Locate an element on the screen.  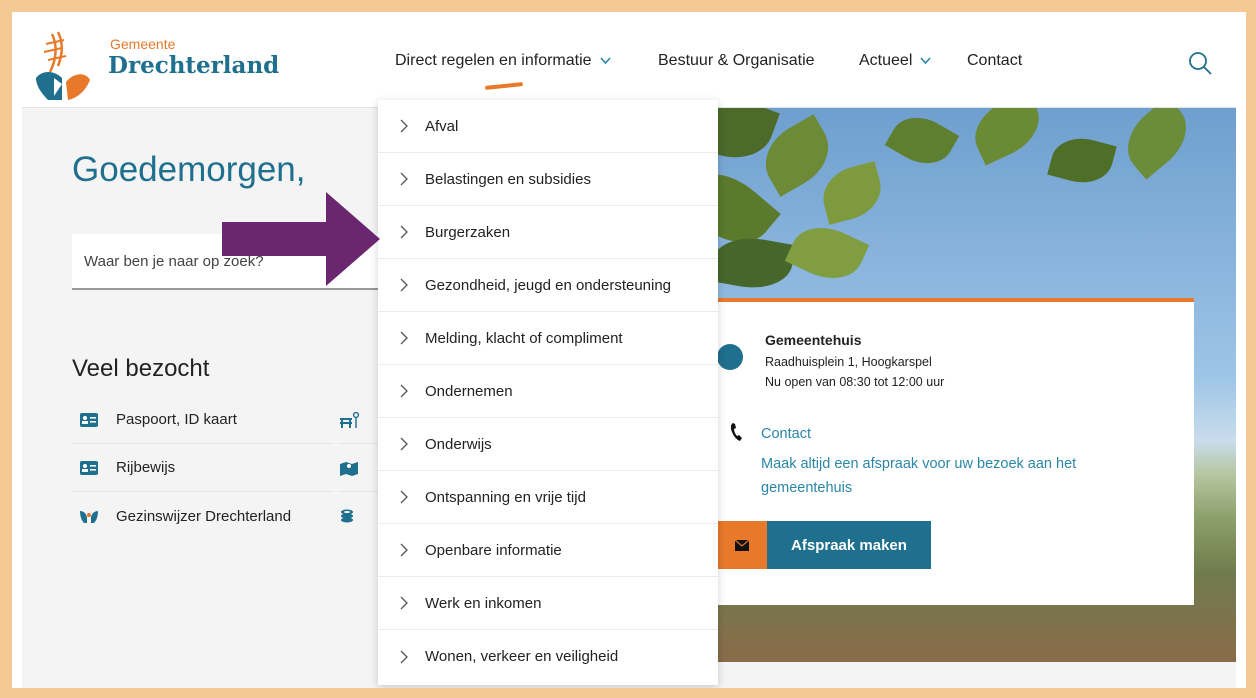
veel-bezocht-heading: Veel bezocht is located at coordinates (141, 368).